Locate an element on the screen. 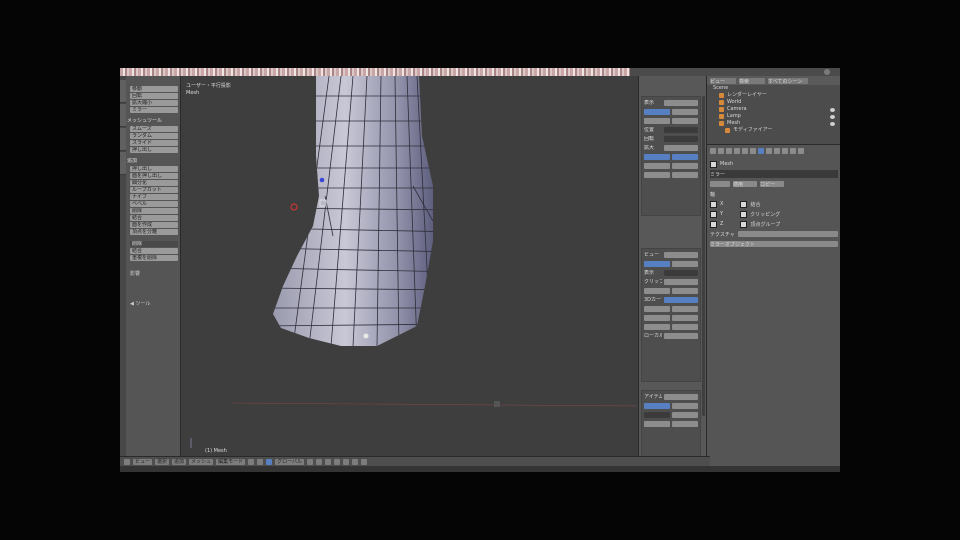  face-select-icon is located at coordinates (328, 462).